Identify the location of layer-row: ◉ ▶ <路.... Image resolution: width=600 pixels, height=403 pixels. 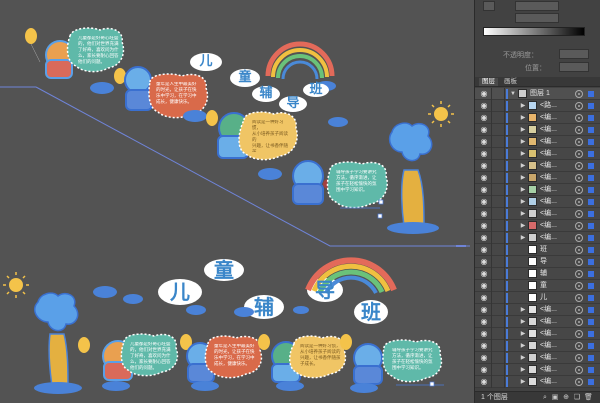
(537, 106).